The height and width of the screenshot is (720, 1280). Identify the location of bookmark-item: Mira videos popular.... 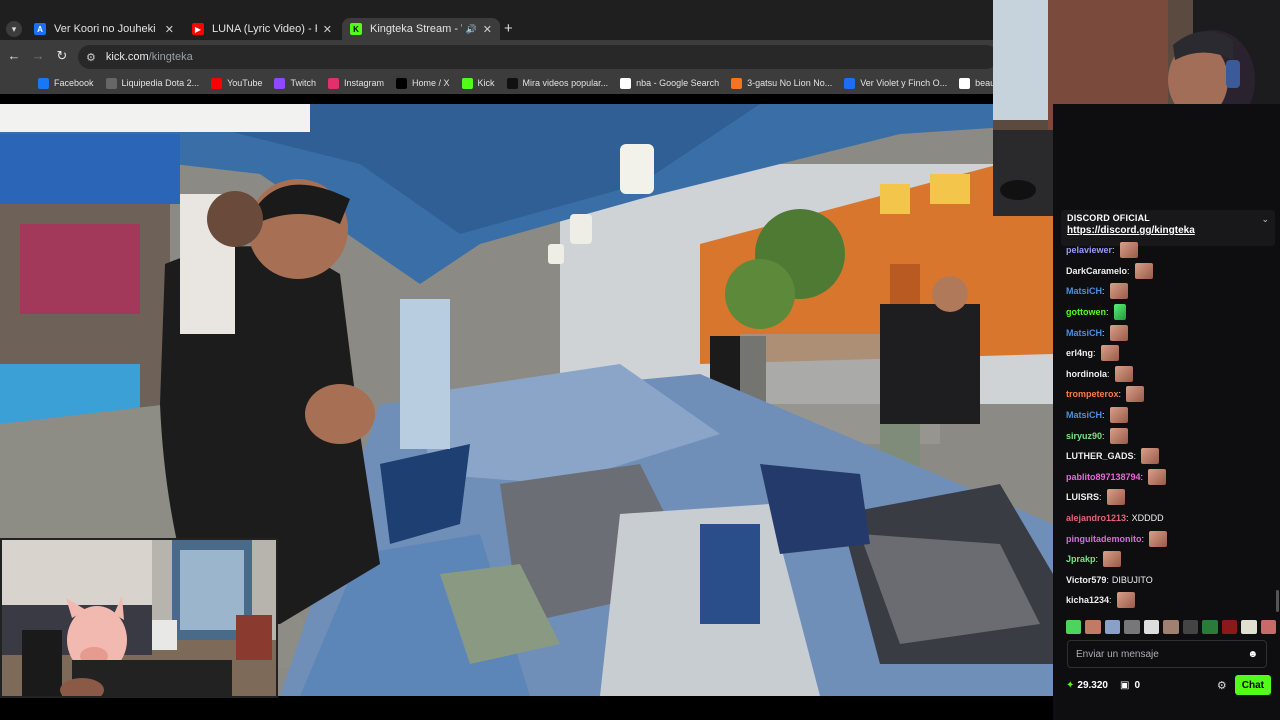
(557, 83).